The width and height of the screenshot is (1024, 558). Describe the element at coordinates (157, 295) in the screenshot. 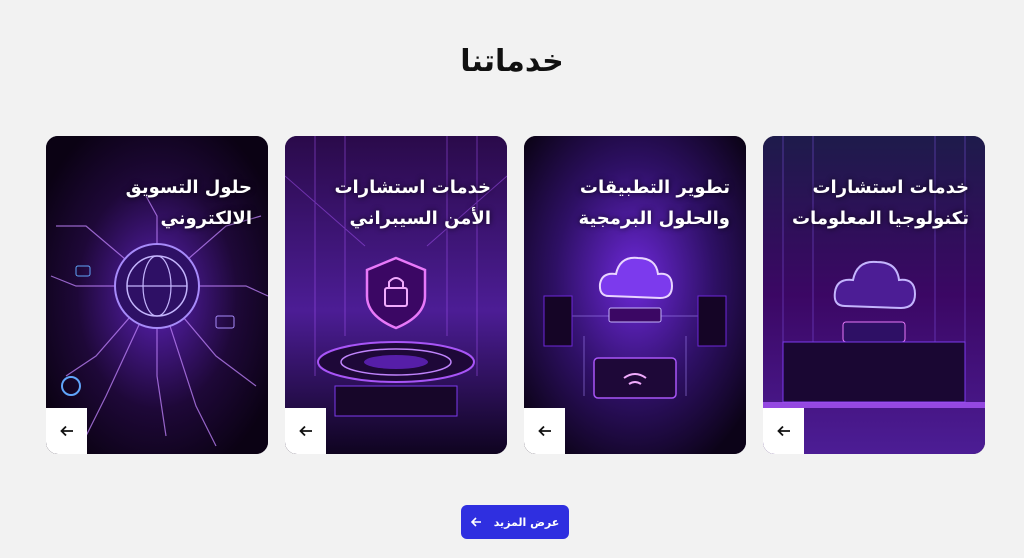

I see `service-card-marketing: حلول التسويق الالكتروني` at that location.